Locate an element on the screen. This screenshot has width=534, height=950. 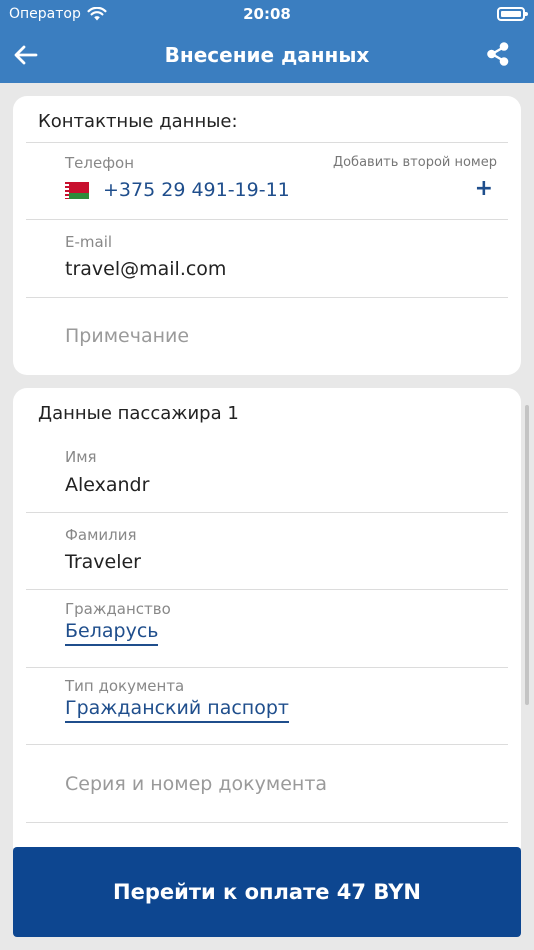
top-bar: Оператор 20:08 Внесение данных is located at coordinates (267, 41).